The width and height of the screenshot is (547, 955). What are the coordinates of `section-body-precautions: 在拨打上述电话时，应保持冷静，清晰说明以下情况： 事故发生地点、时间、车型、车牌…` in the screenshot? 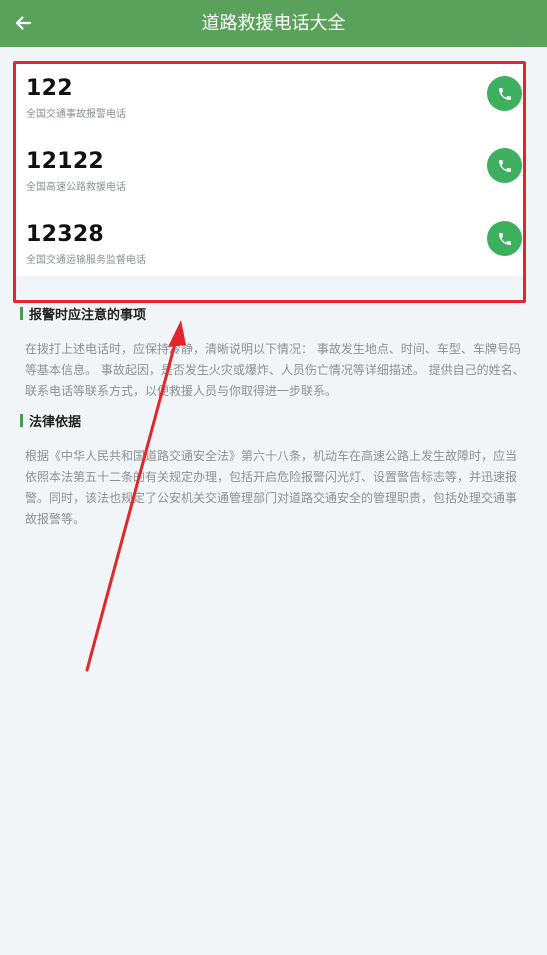 It's located at (275, 370).